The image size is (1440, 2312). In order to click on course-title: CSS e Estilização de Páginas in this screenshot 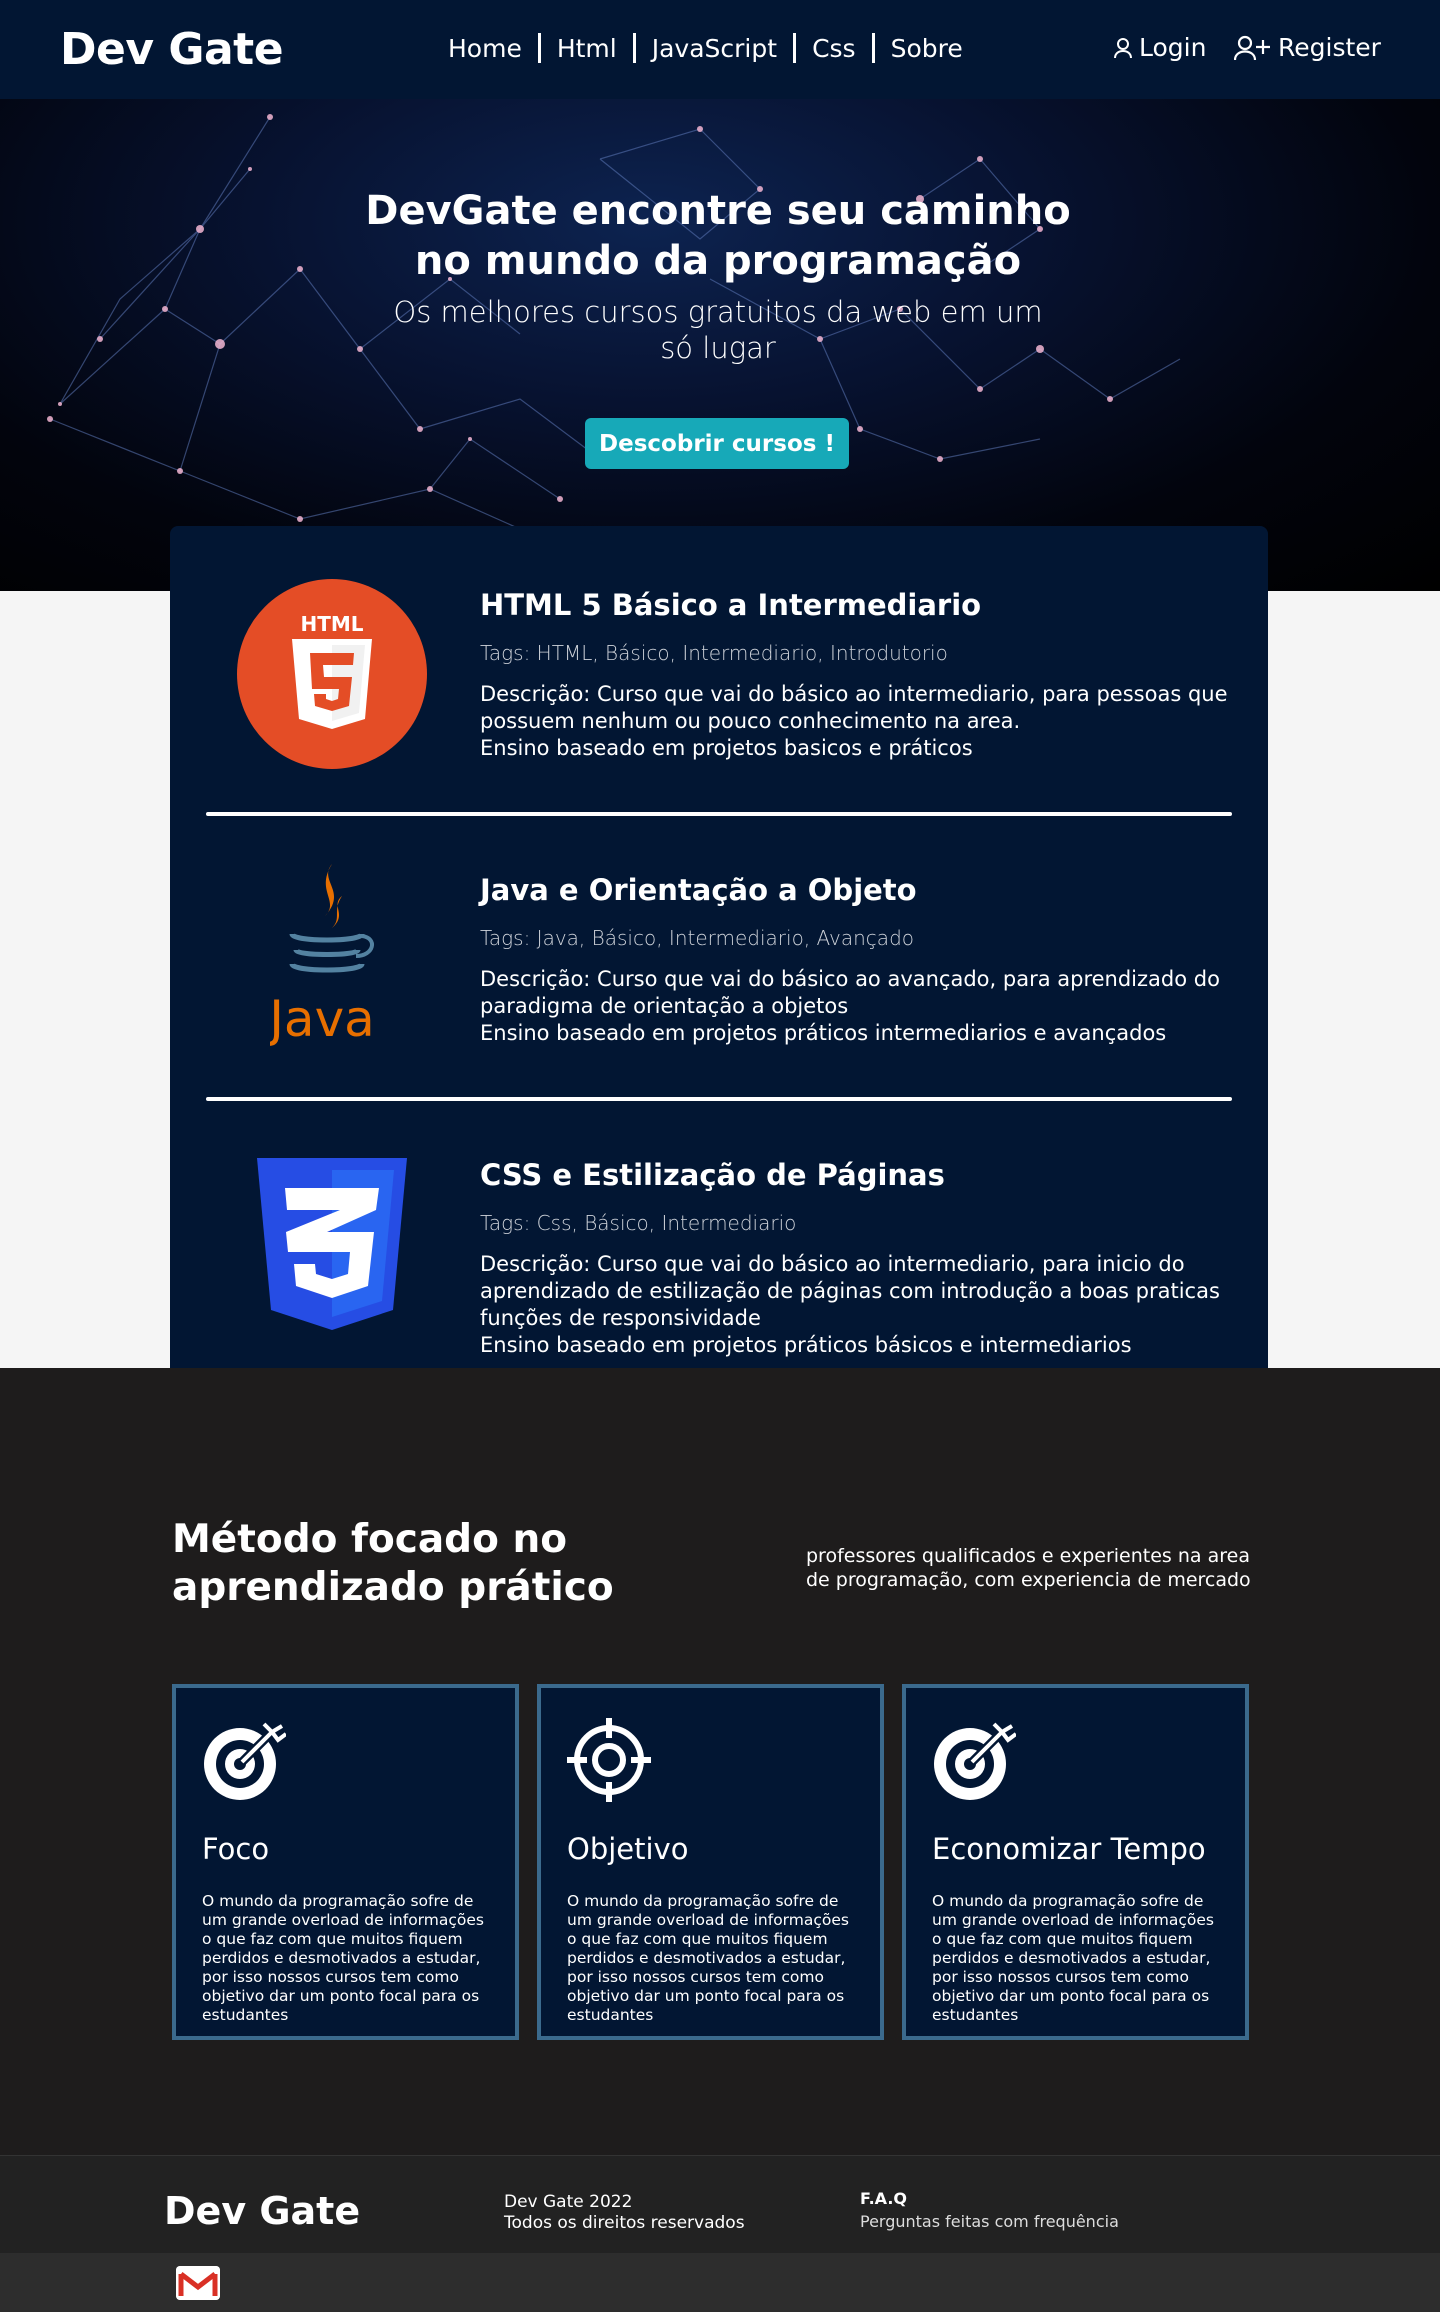, I will do `click(712, 1175)`.